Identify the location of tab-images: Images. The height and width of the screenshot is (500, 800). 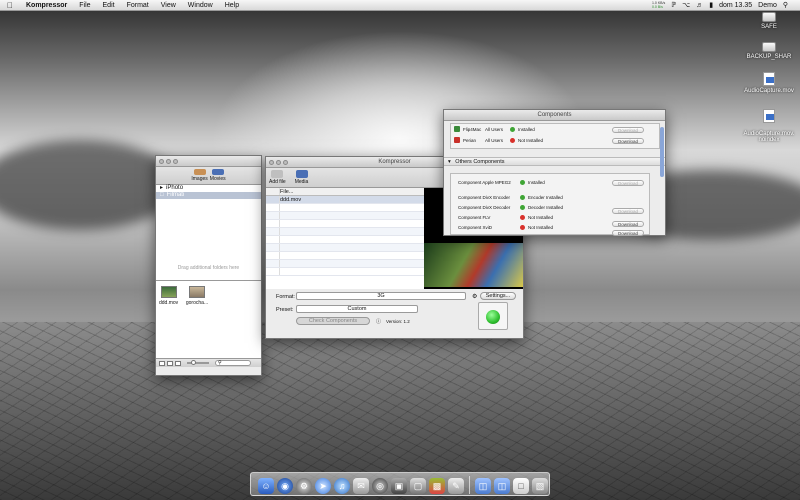
(199, 175).